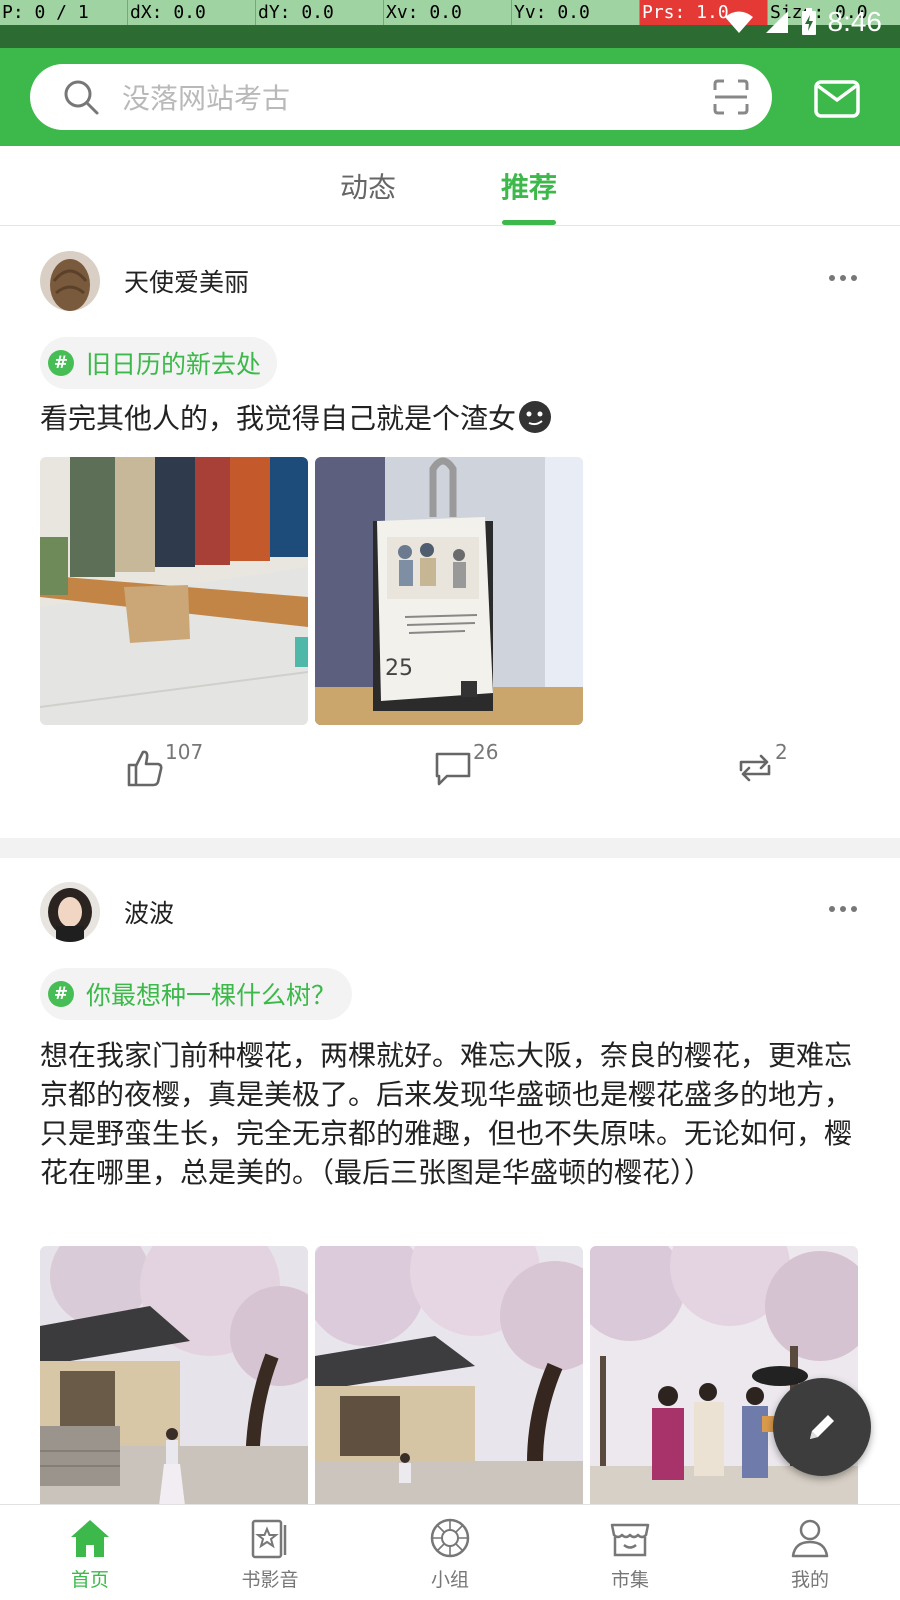  Describe the element at coordinates (629, 1580) in the screenshot. I see `nav-label-market: 市集` at that location.